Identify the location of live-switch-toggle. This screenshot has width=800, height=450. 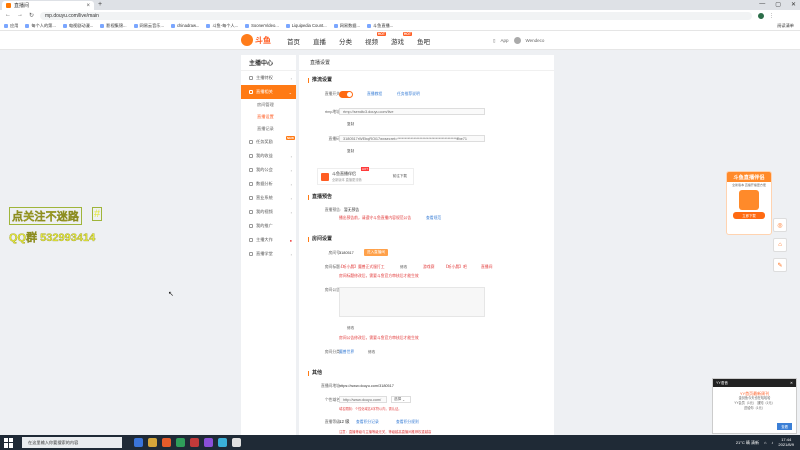
(346, 94).